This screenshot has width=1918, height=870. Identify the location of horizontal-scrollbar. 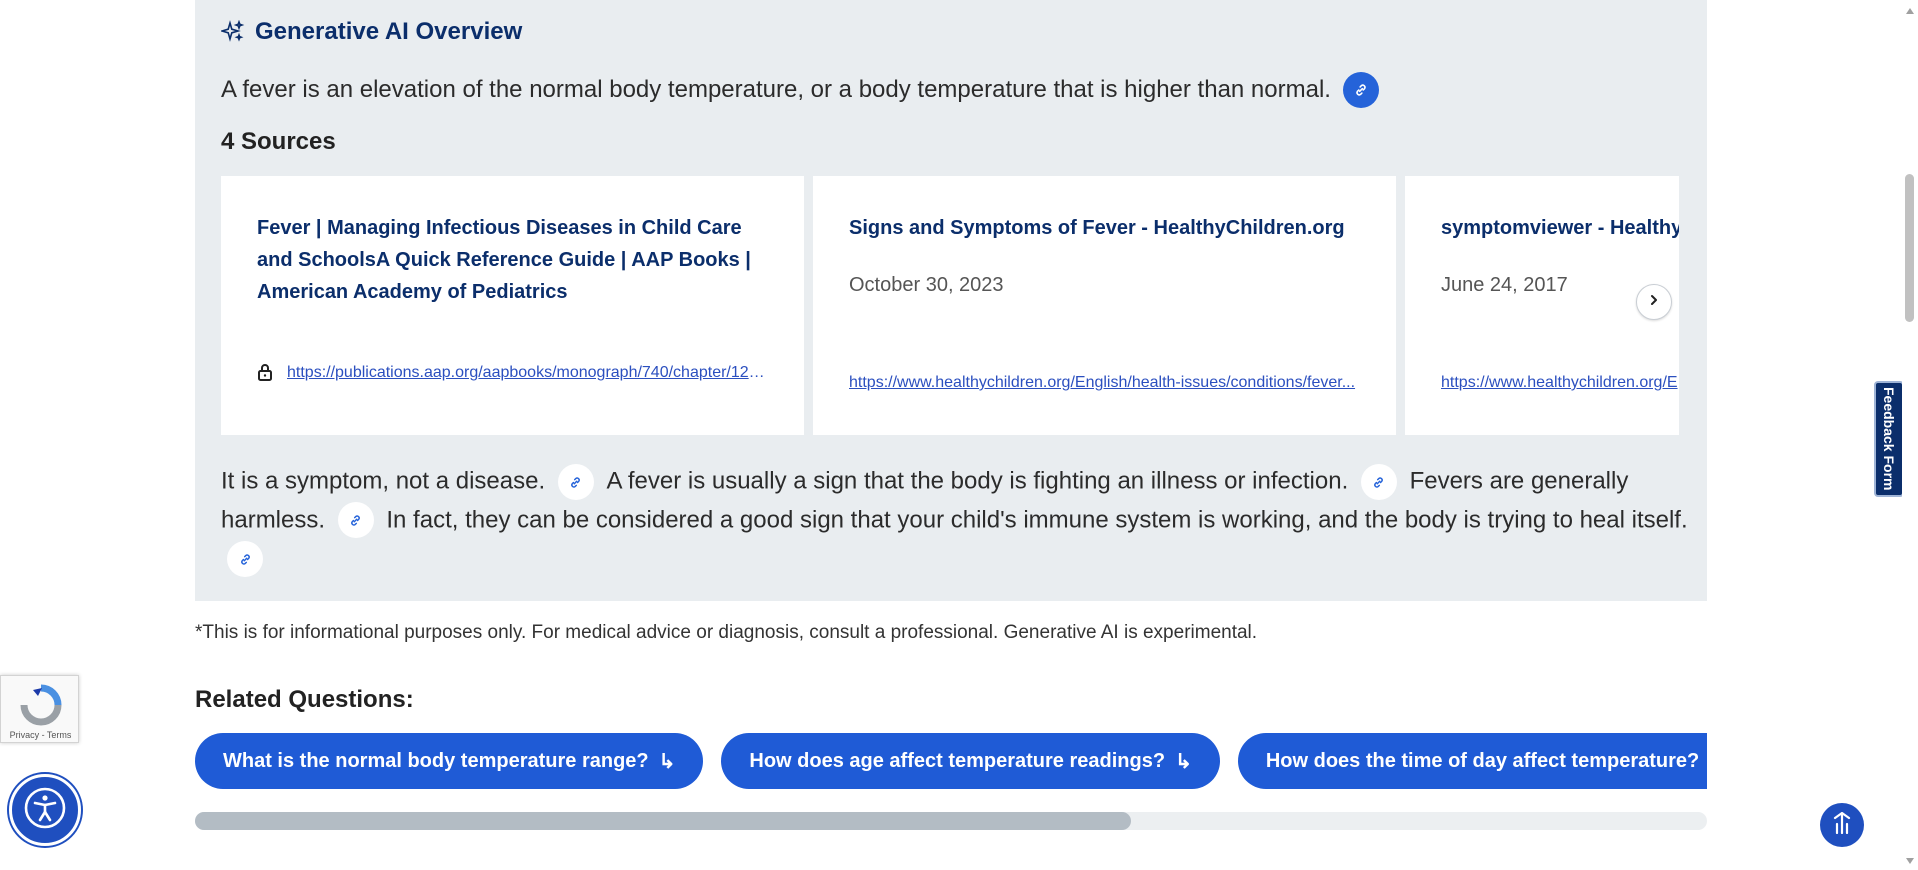
(951, 821).